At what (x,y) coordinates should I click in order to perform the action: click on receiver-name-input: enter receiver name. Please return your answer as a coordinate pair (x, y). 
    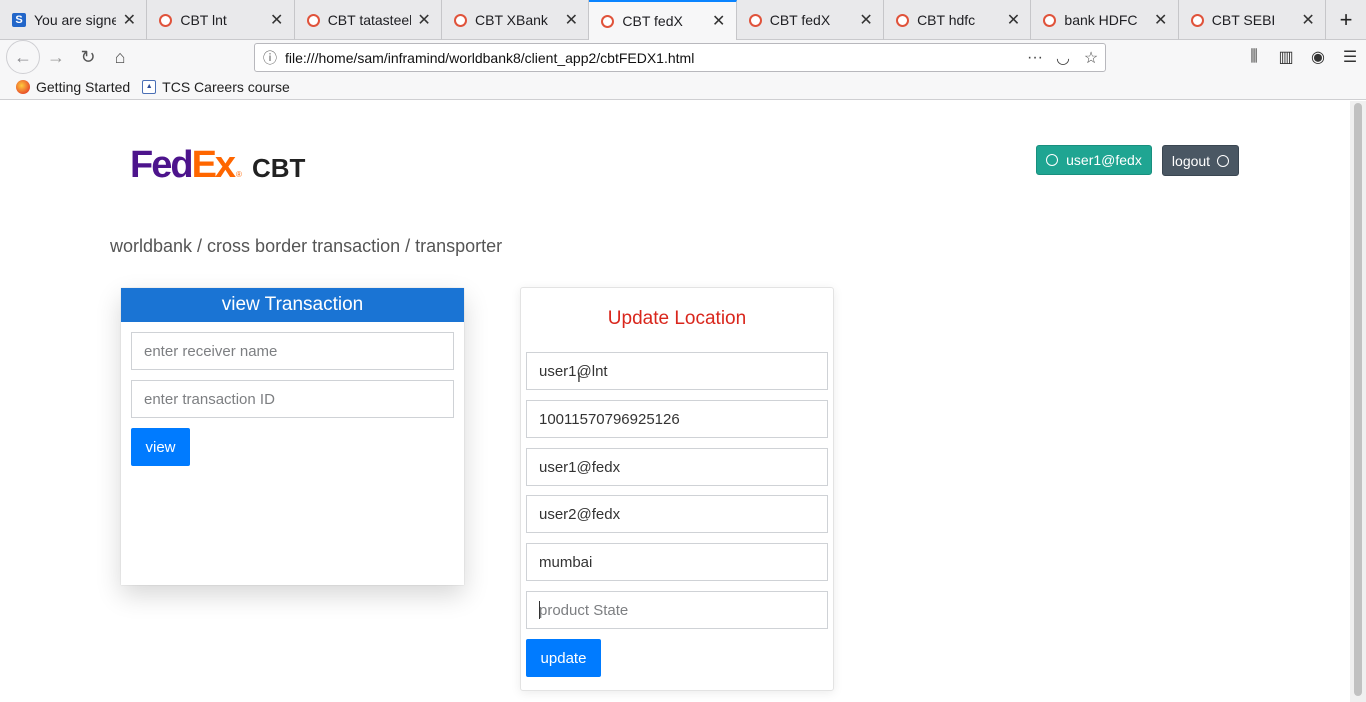
    Looking at the image, I should click on (292, 351).